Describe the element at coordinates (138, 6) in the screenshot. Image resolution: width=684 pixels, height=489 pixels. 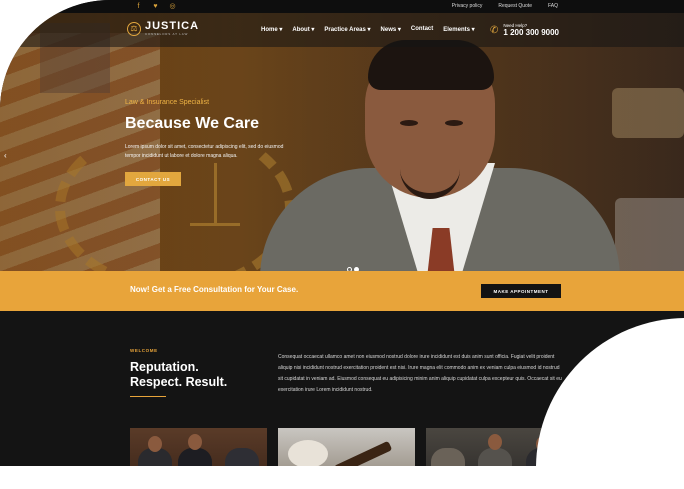
I see `facebook-icon: f` at that location.